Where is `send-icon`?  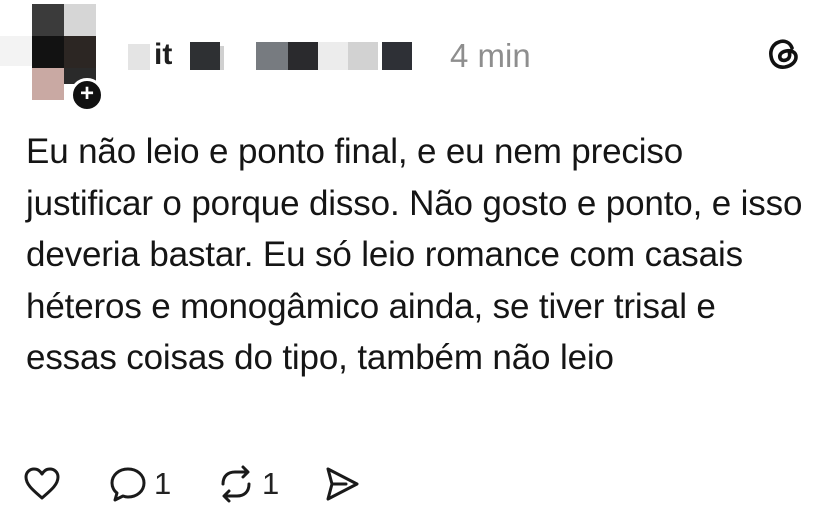
send-icon is located at coordinates (342, 484).